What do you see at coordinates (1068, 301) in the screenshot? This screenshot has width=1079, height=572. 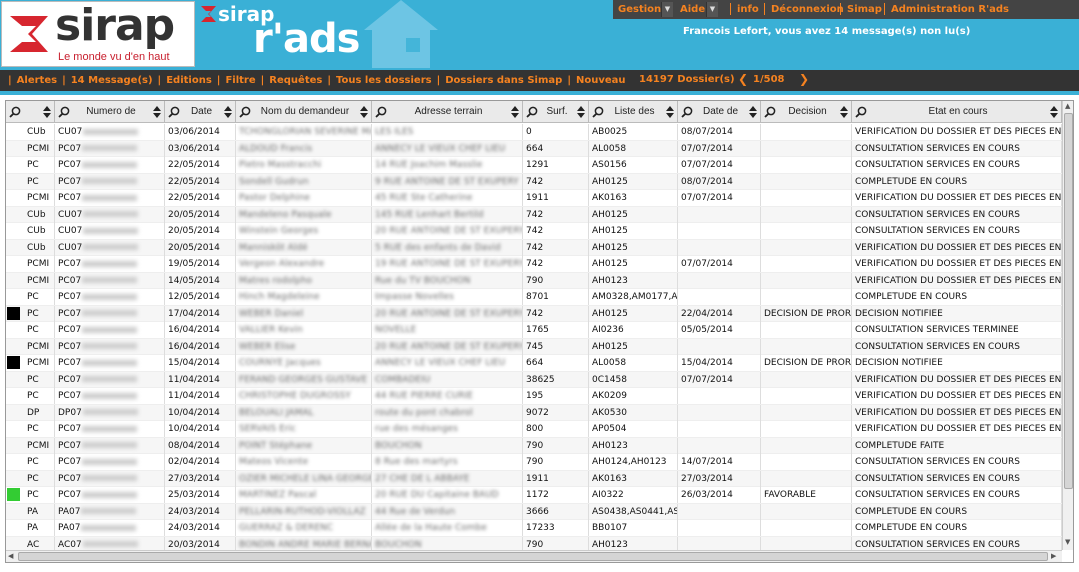 I see `vertical-scroll-thumb` at bounding box center [1068, 301].